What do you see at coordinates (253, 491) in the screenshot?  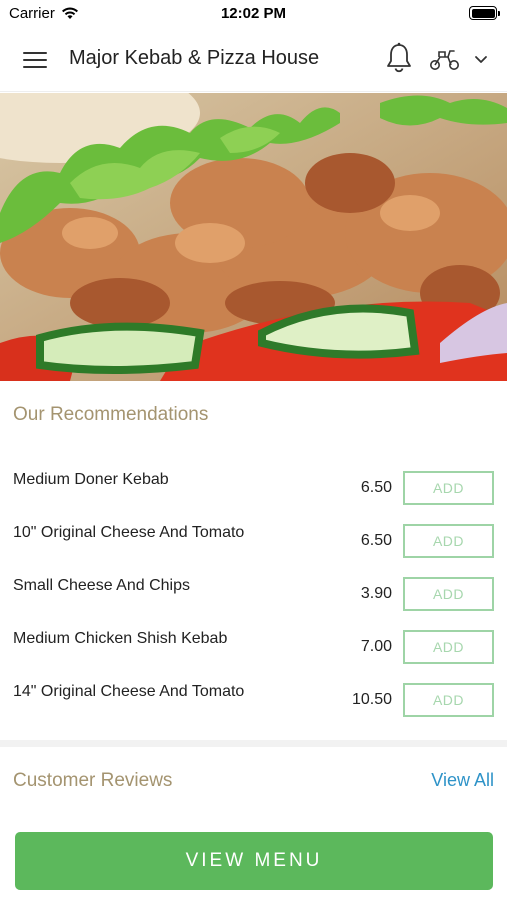 I see `list-item: Medium Doner Kebab 6.50 ADD` at bounding box center [253, 491].